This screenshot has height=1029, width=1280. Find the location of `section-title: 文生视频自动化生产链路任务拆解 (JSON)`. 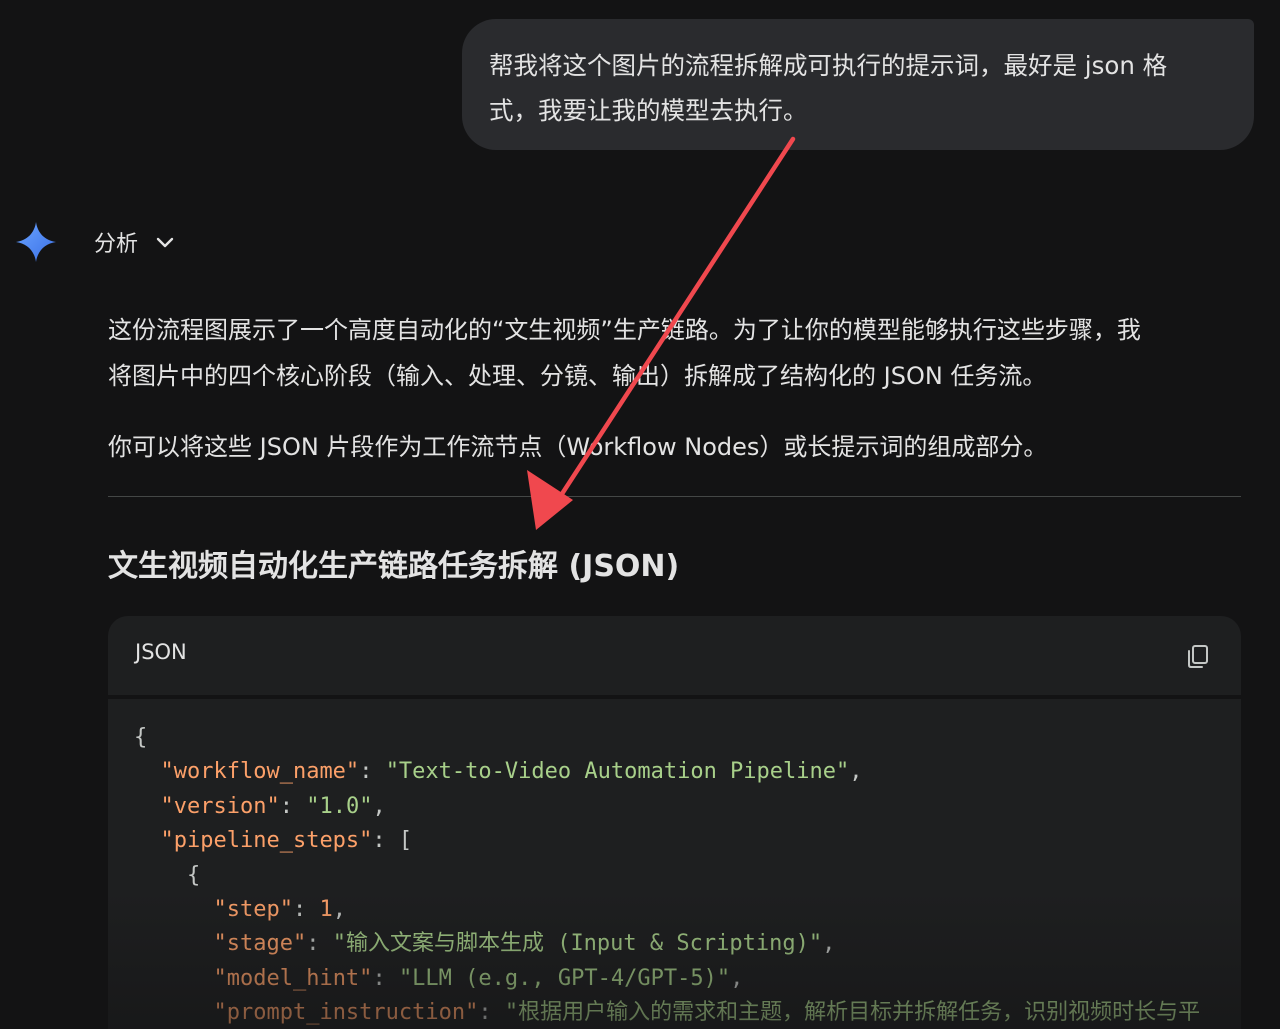

section-title: 文生视频自动化生产链路任务拆解 (JSON) is located at coordinates (394, 566).